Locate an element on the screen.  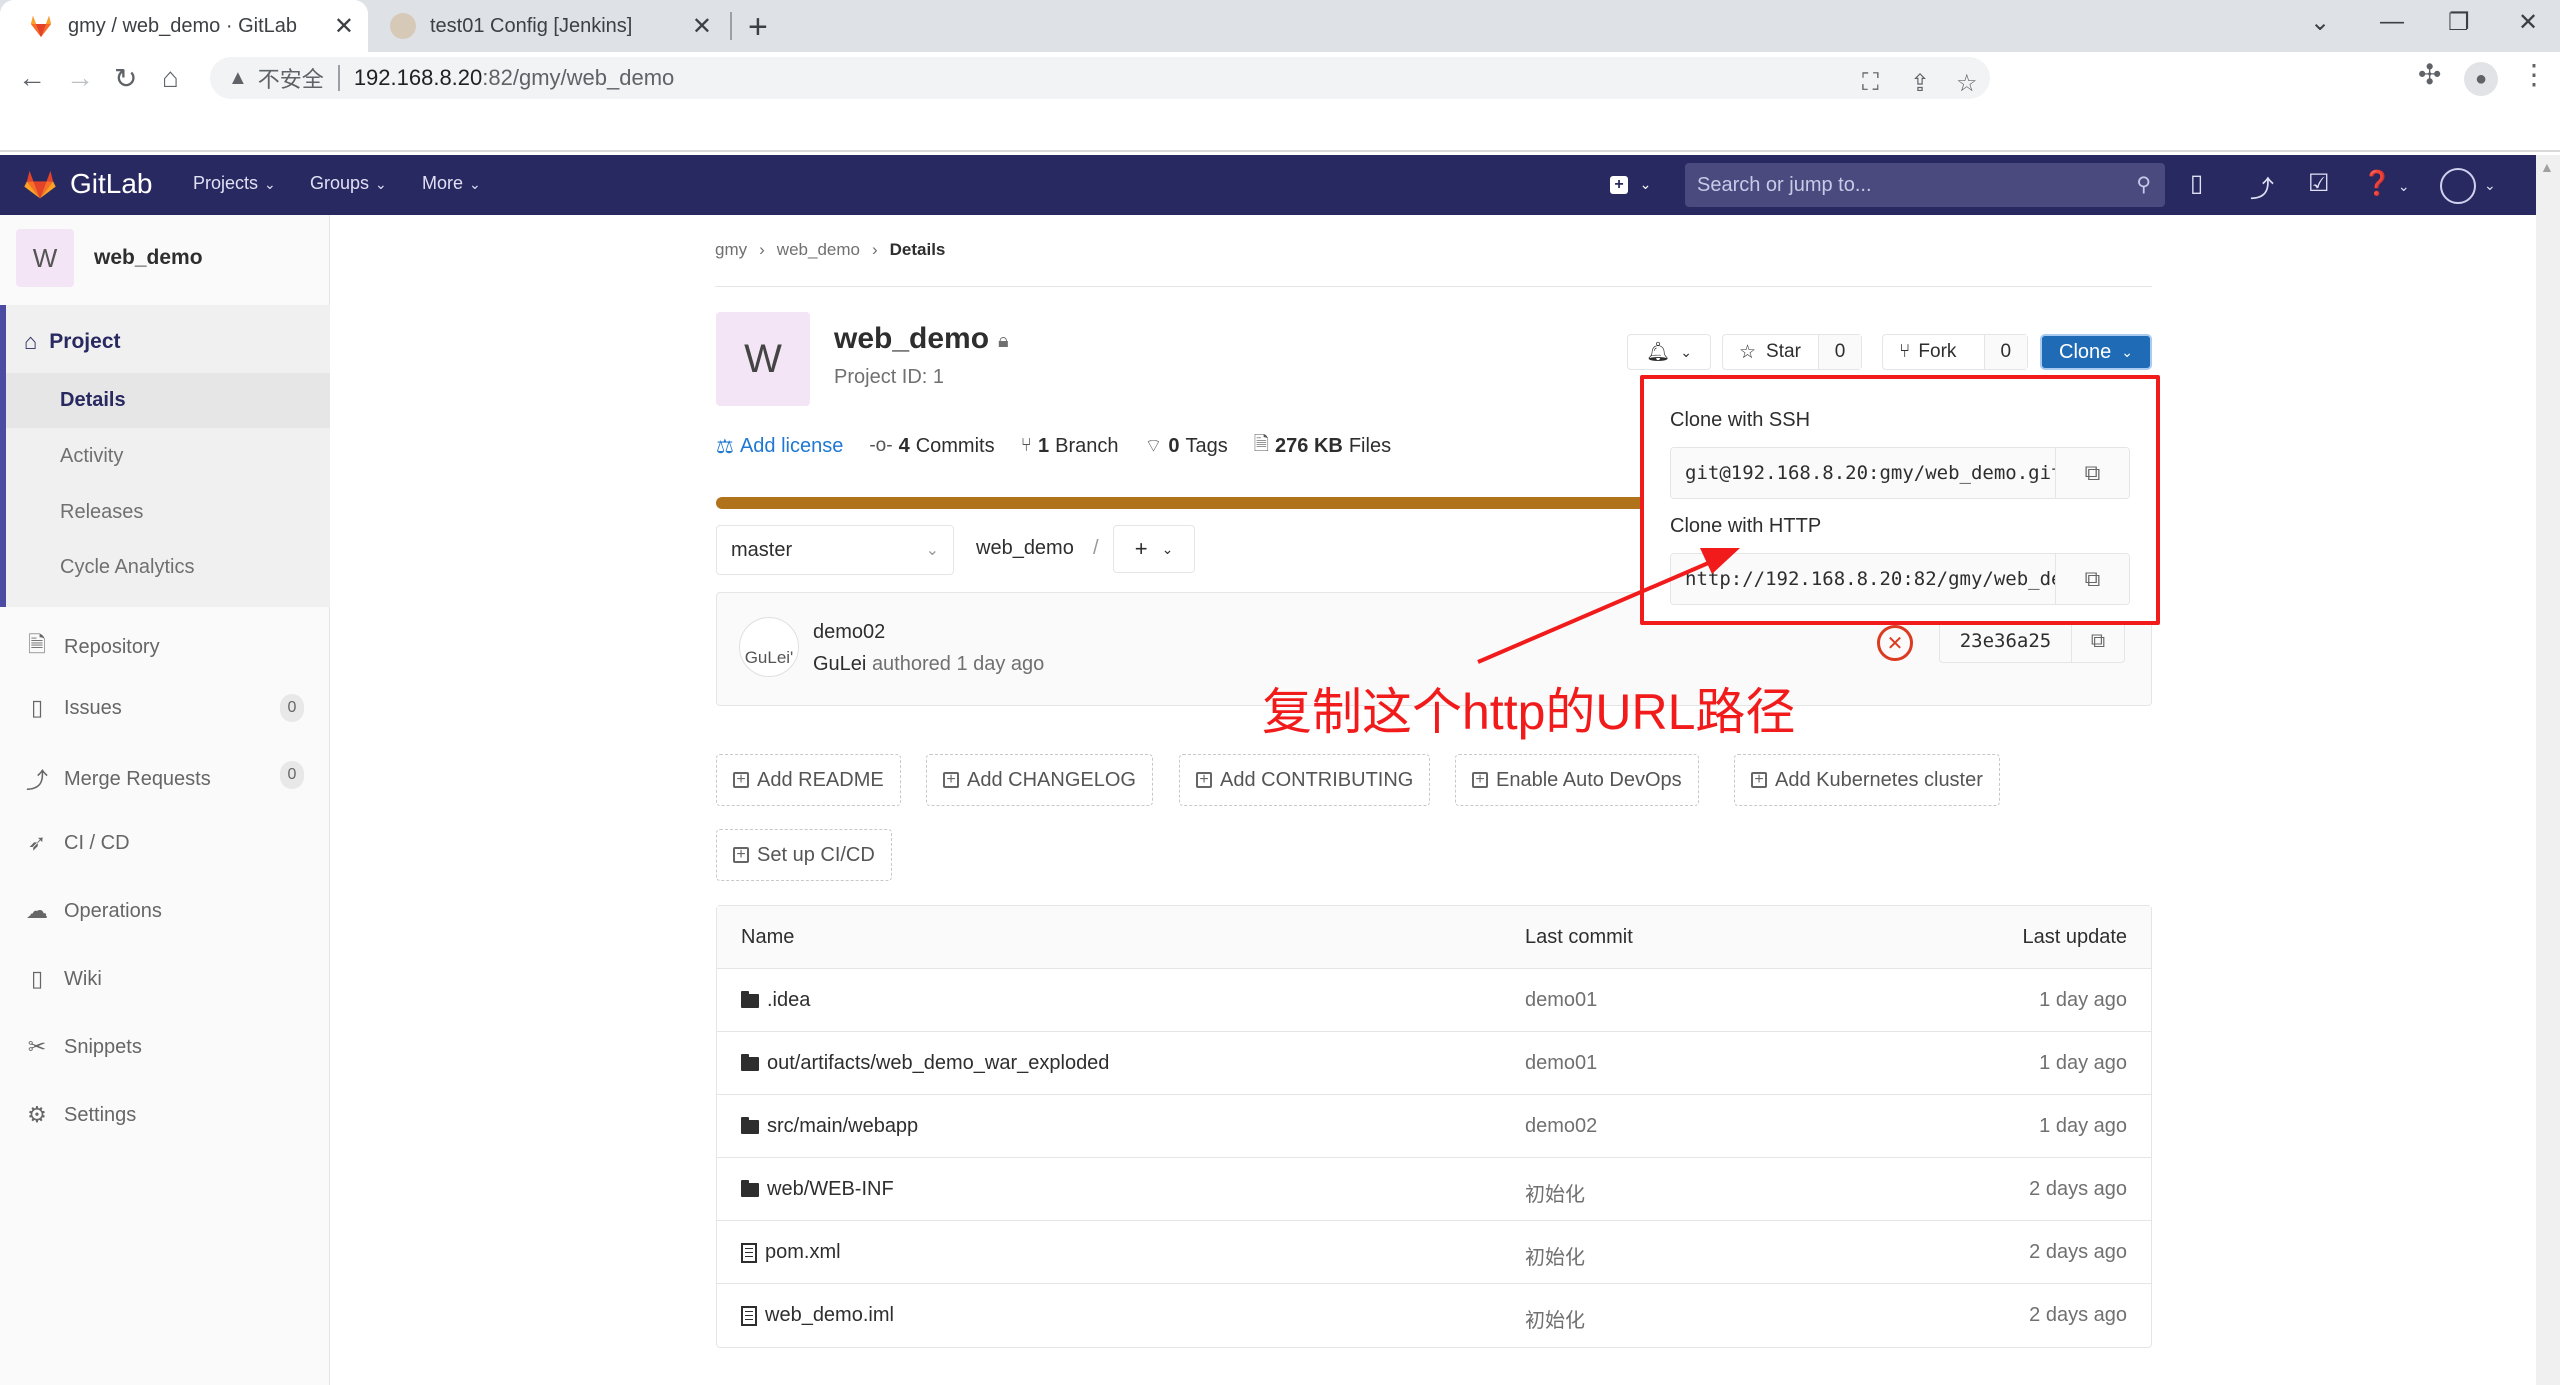
more-menu: More ⌄ is located at coordinates (451, 183).